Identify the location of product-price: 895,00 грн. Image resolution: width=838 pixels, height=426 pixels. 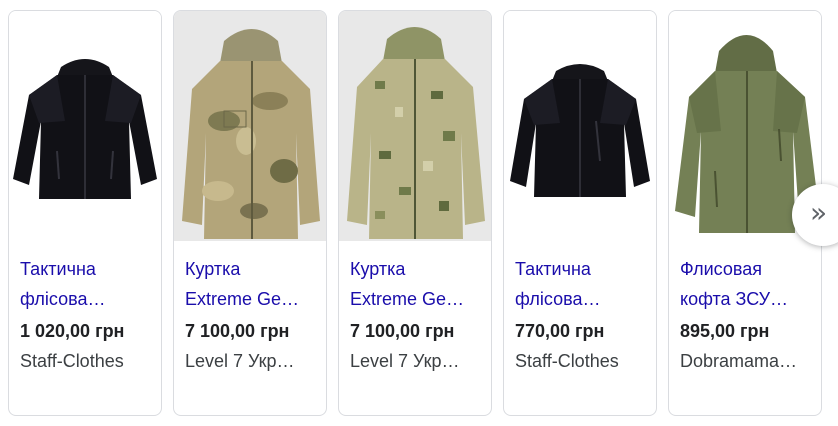
(725, 331).